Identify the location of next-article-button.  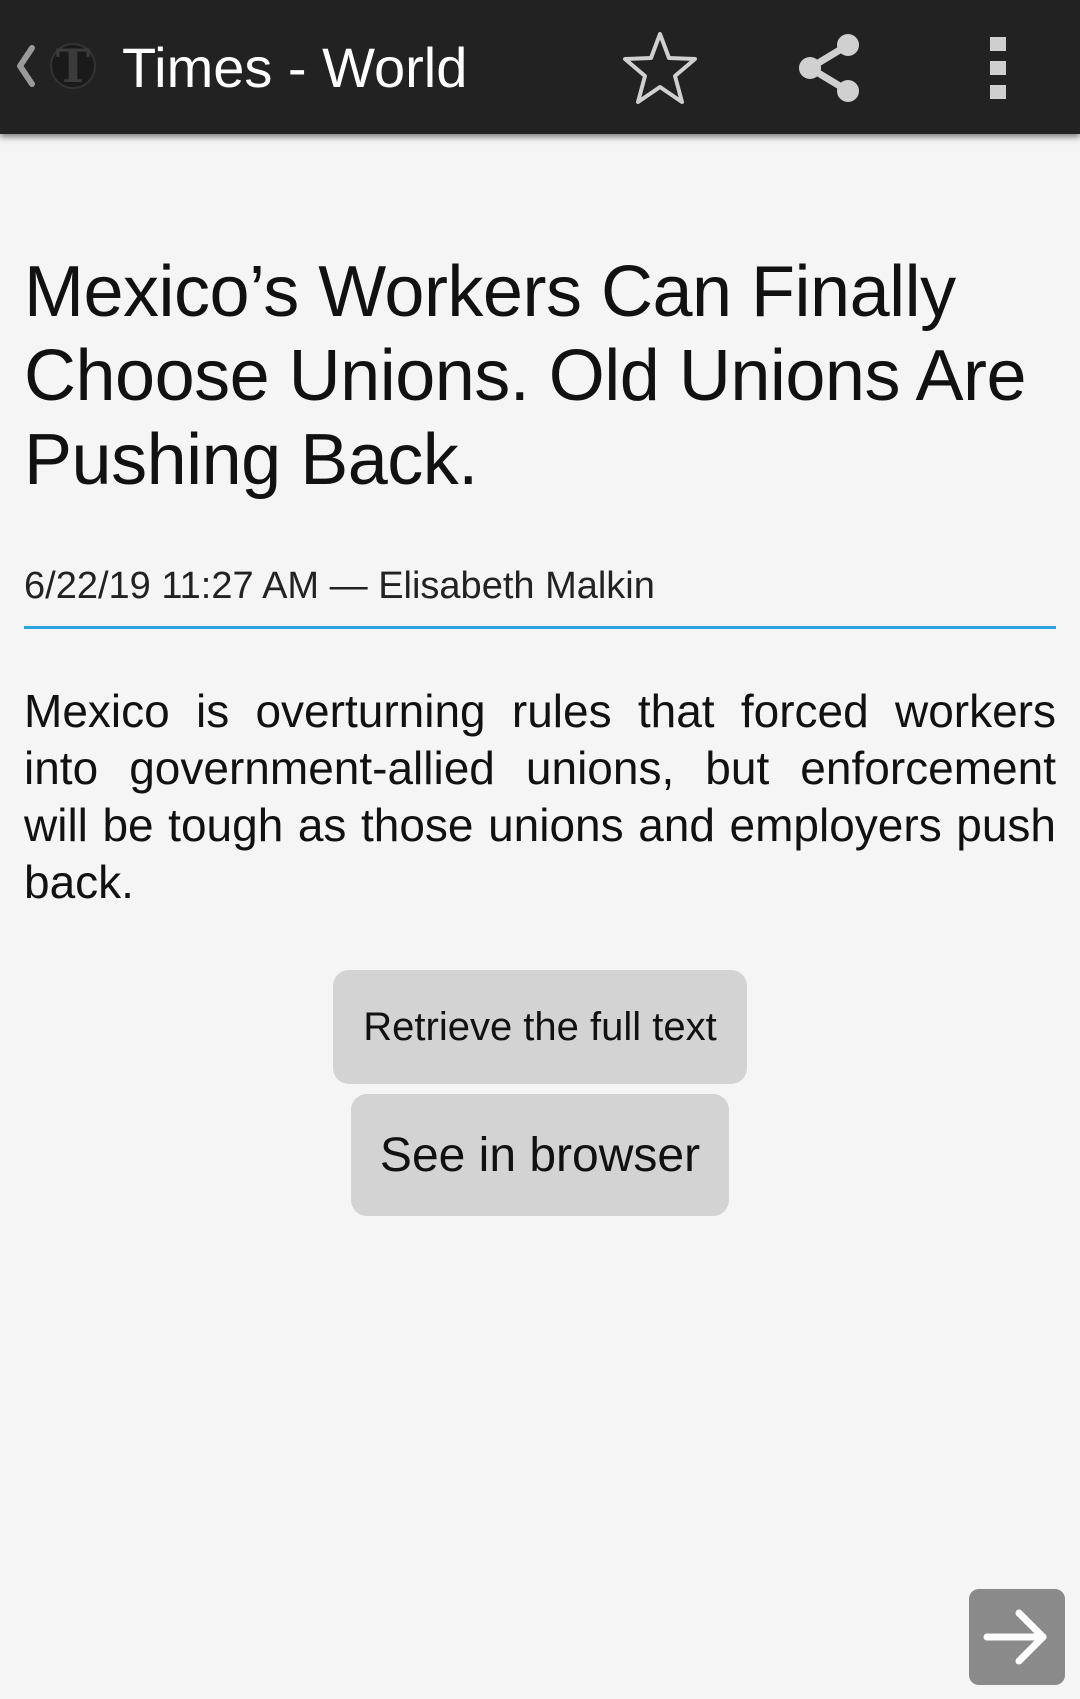
(1017, 1637).